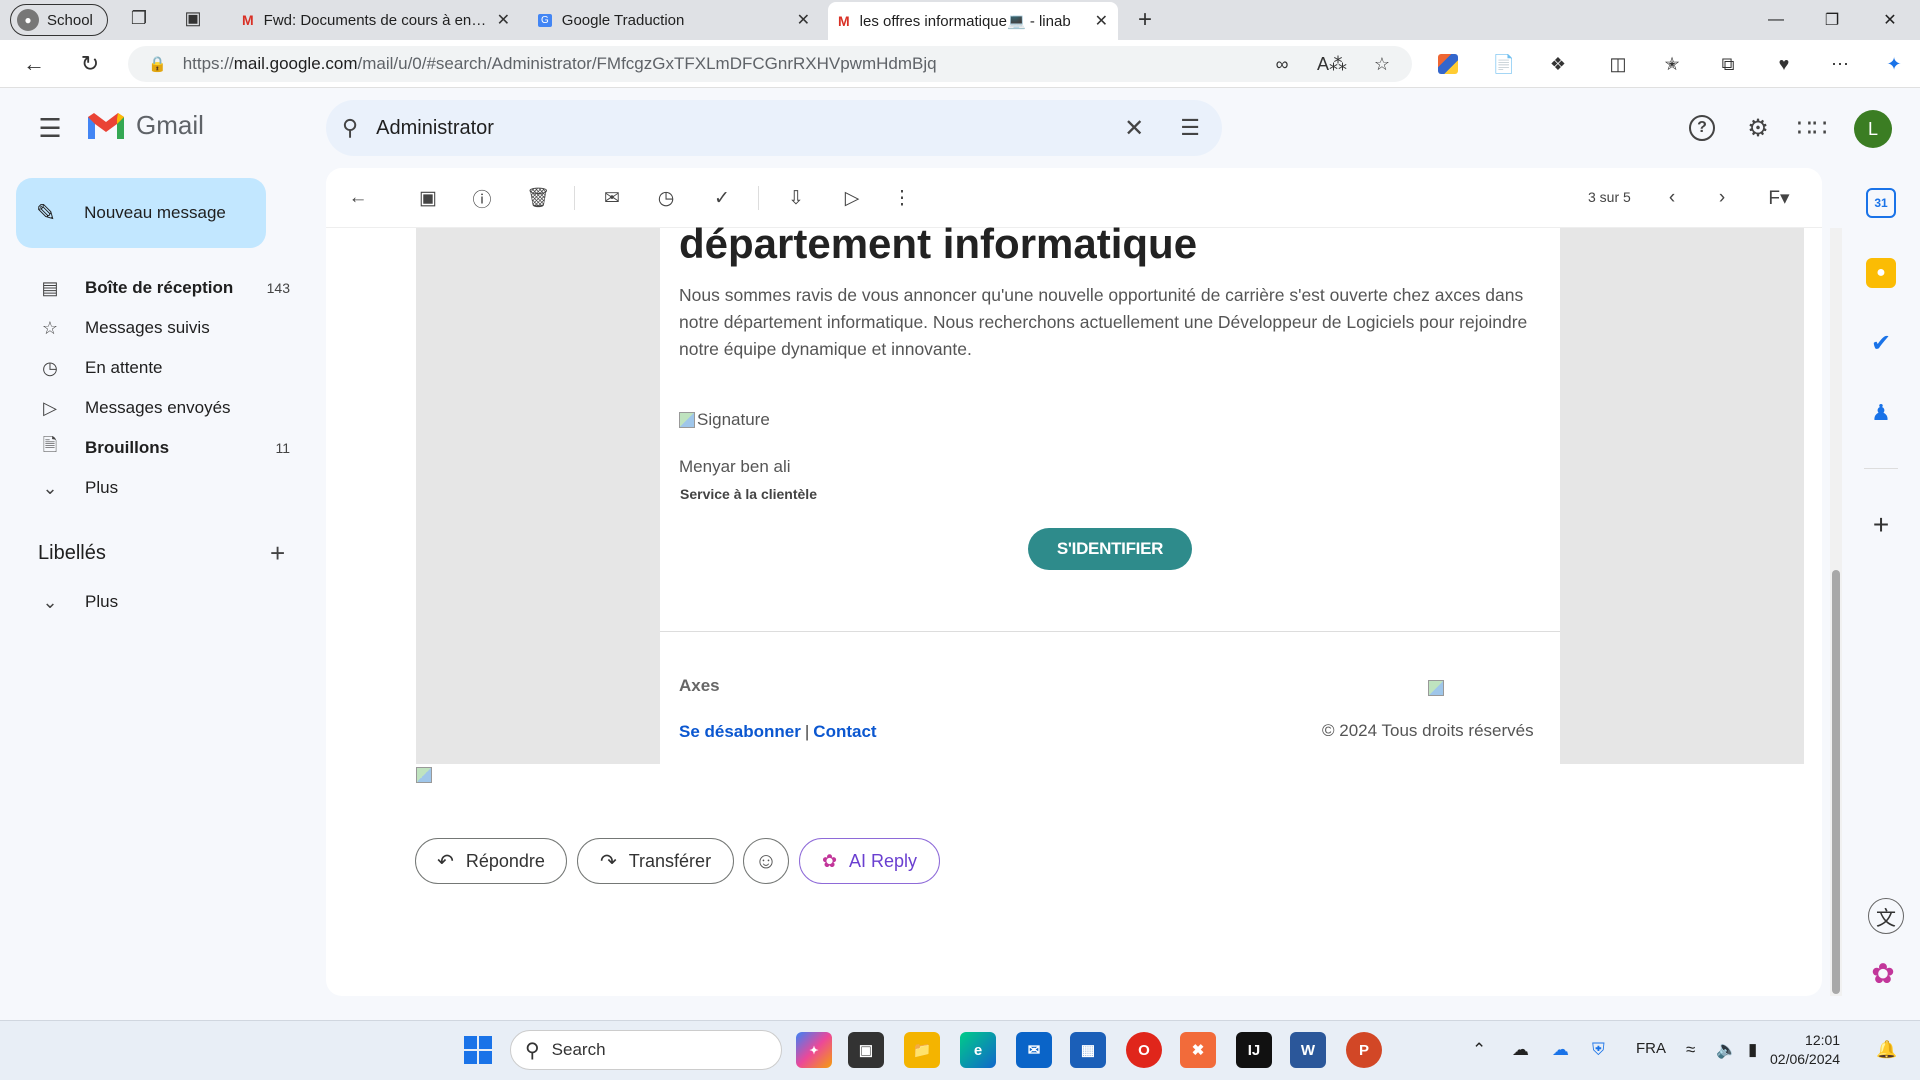 Image resolution: width=1920 pixels, height=1080 pixels. I want to click on collections-icon: ⧉, so click(1728, 64).